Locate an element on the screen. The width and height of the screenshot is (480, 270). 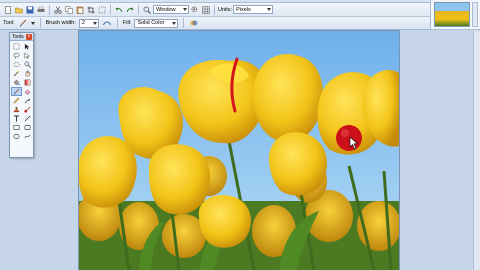
magic-wand-tool-icon is located at coordinates (16, 73).